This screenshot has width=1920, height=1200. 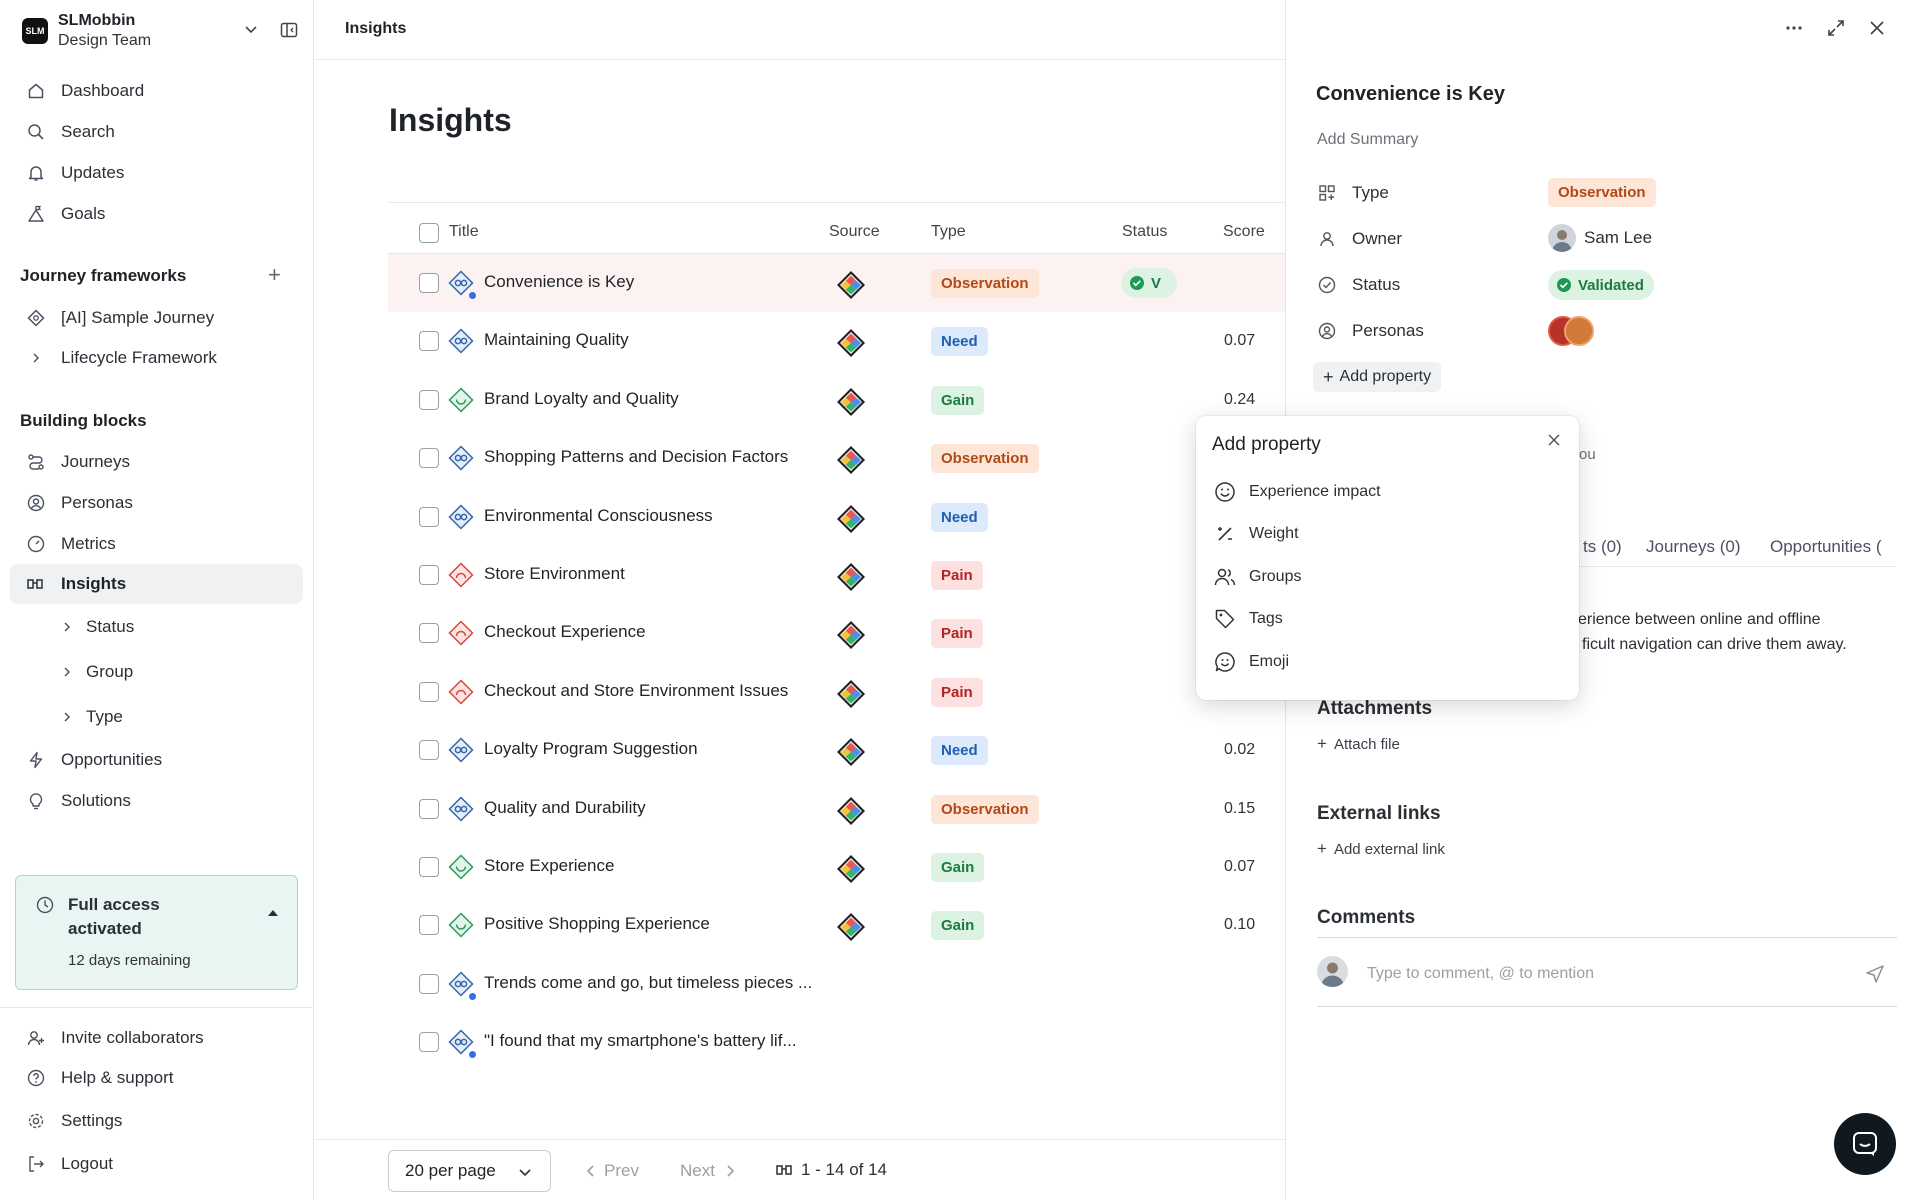 I want to click on expand-icon, so click(x=1836, y=28).